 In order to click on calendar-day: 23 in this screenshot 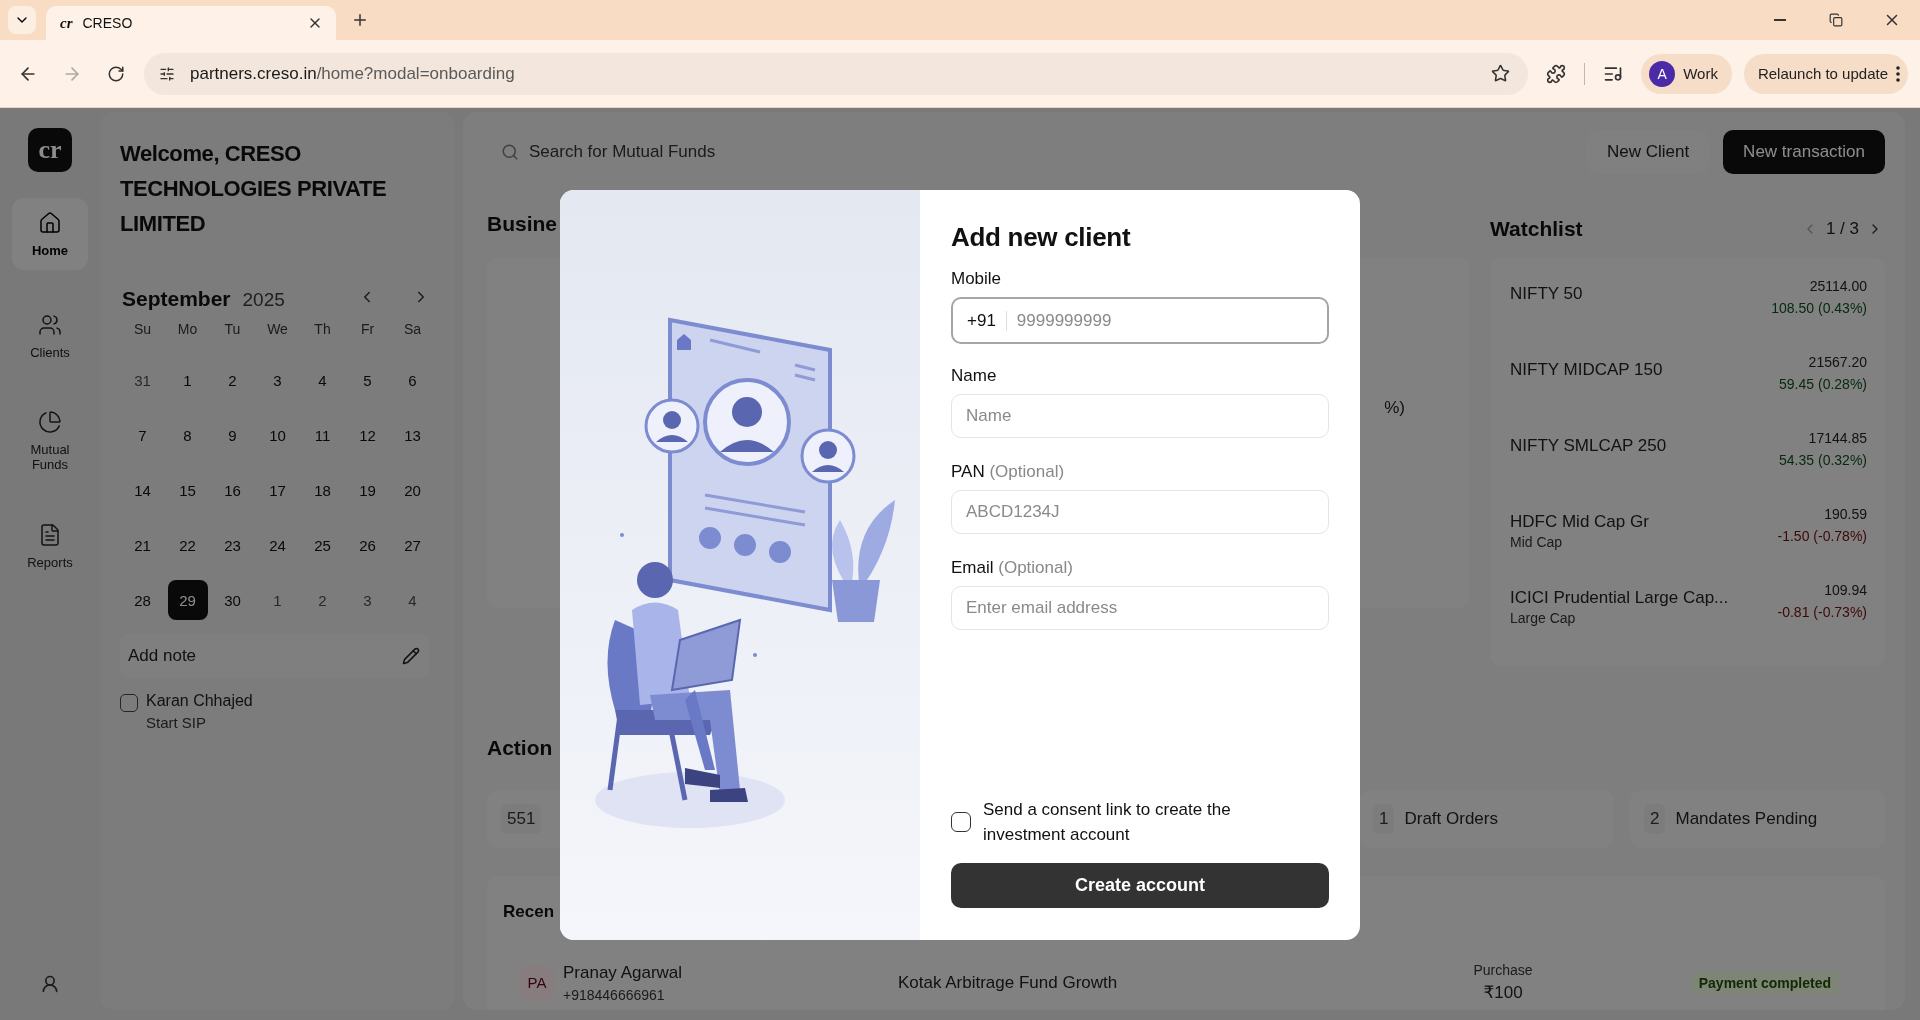, I will do `click(232, 545)`.